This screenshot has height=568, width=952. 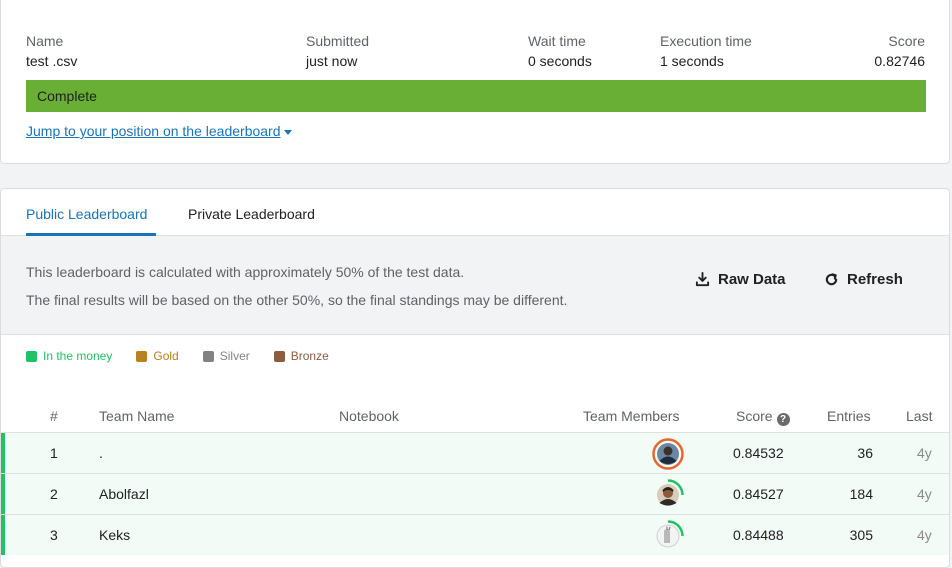 I want to click on row-rank: 3, so click(x=54, y=535).